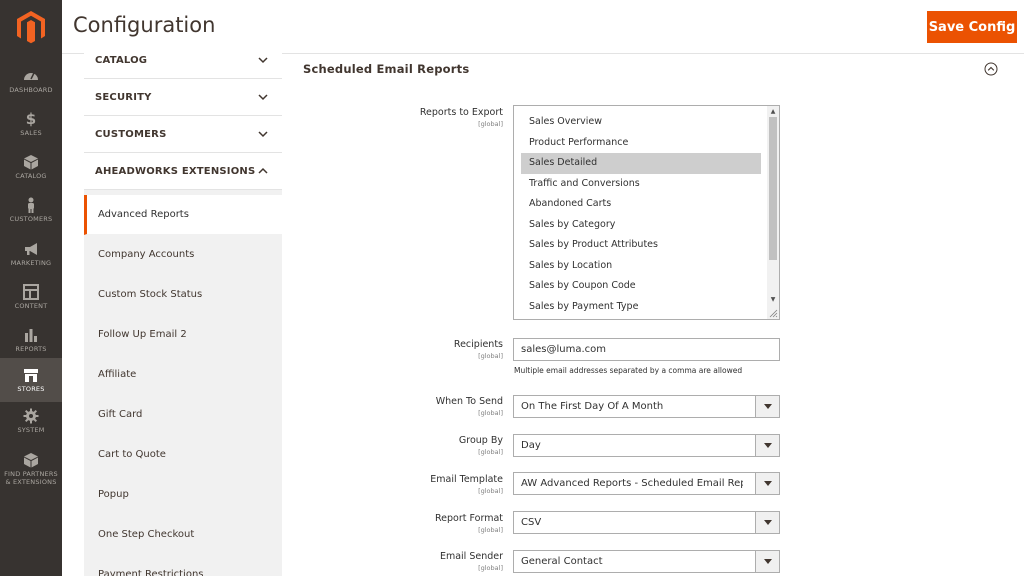 The height and width of the screenshot is (576, 1024). Describe the element at coordinates (646, 522) in the screenshot. I see `report-format-select: CSV` at that location.